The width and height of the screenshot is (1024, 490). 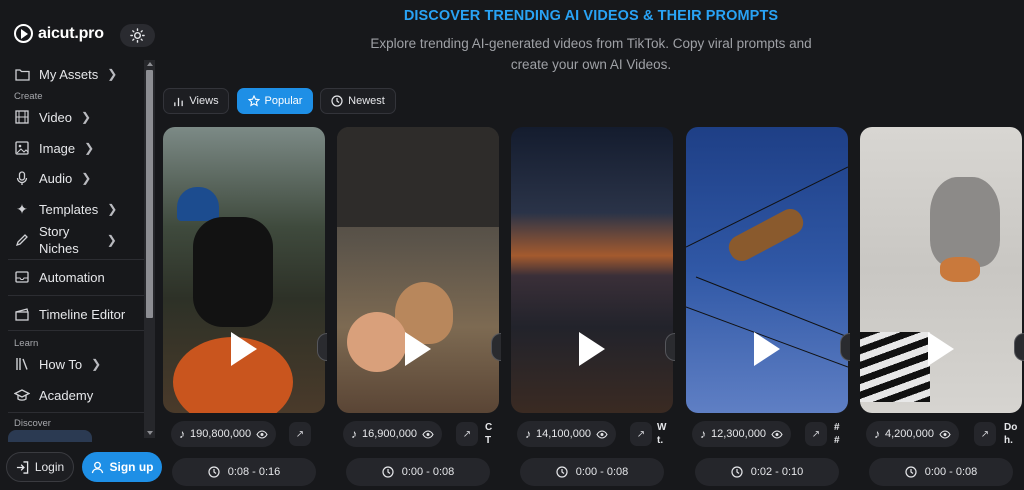 What do you see at coordinates (72, 277) in the screenshot?
I see `sidebar-item-label: Automation` at bounding box center [72, 277].